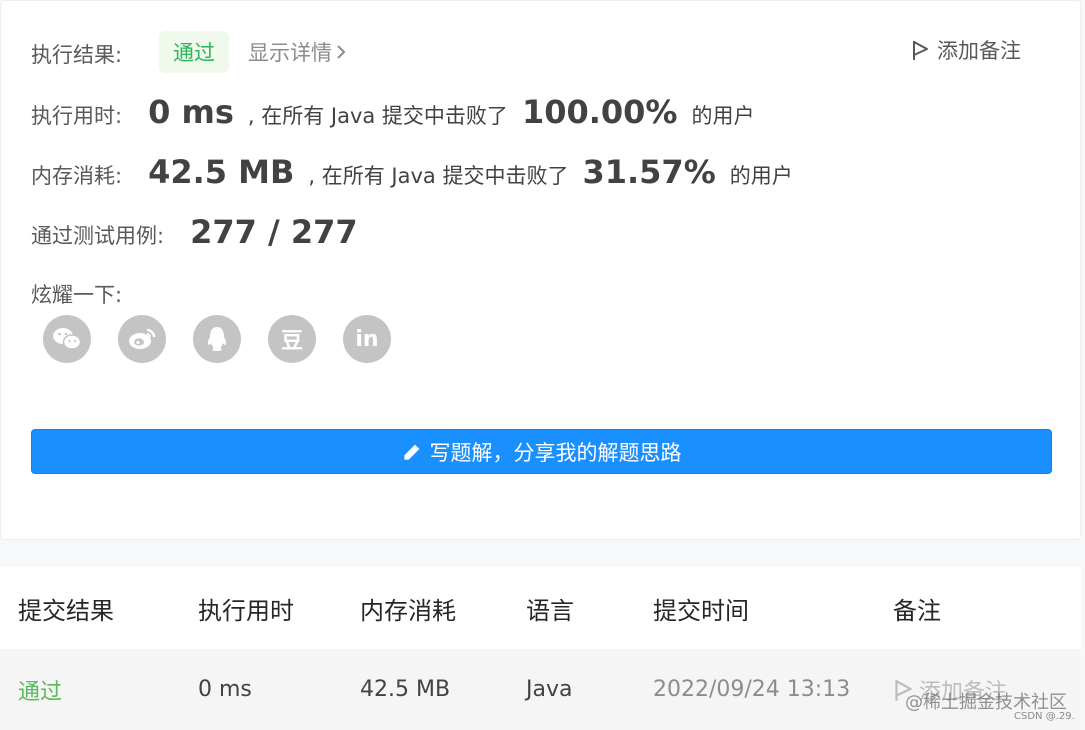  What do you see at coordinates (761, 176) in the screenshot?
I see `memory-suffix: 的用户` at bounding box center [761, 176].